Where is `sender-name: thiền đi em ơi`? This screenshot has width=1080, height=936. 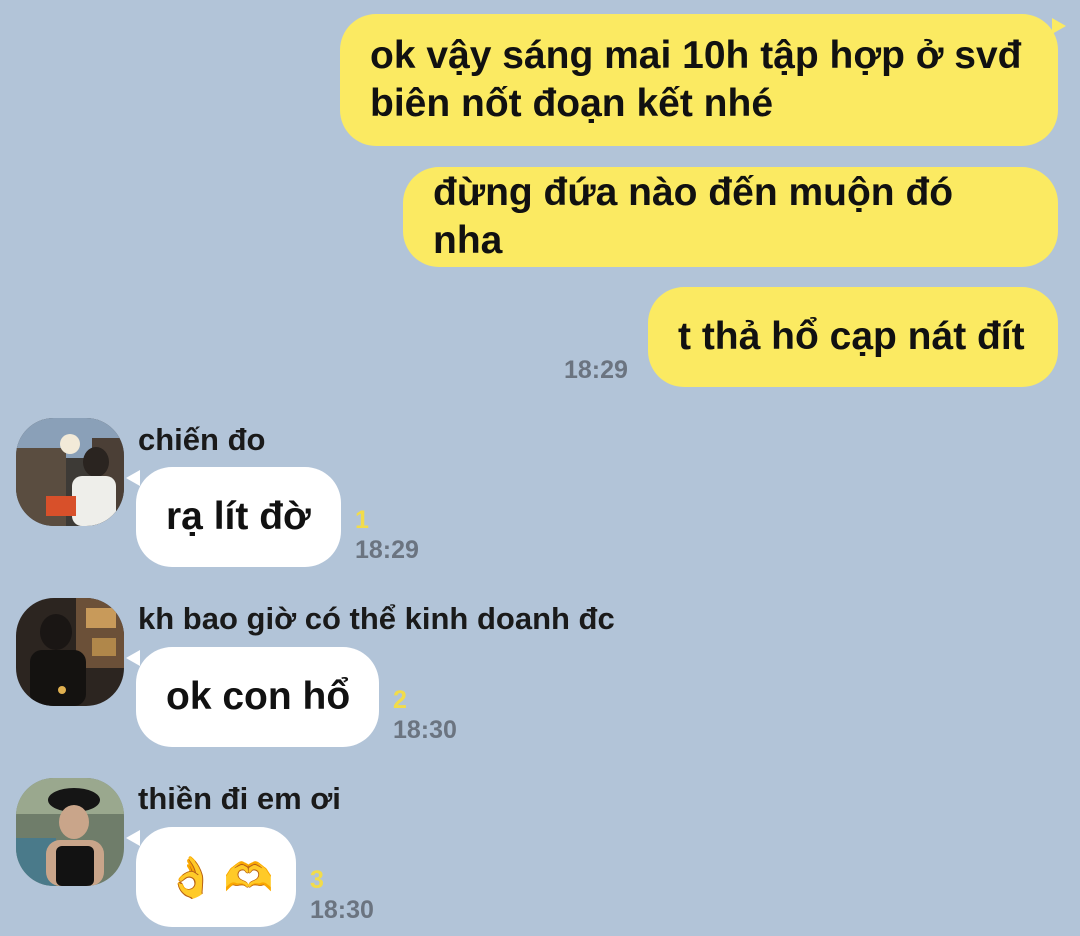 sender-name: thiền đi em ơi is located at coordinates (239, 798).